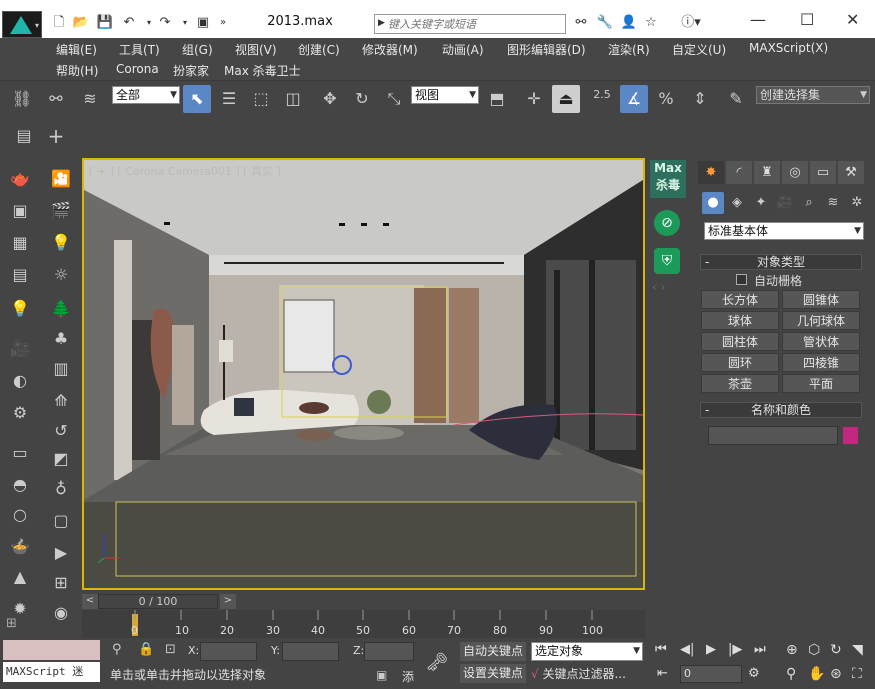 Image resolution: width=875 pixels, height=689 pixels. Describe the element at coordinates (20, 309) in the screenshot. I see `light-lister-icon: 💡` at that location.